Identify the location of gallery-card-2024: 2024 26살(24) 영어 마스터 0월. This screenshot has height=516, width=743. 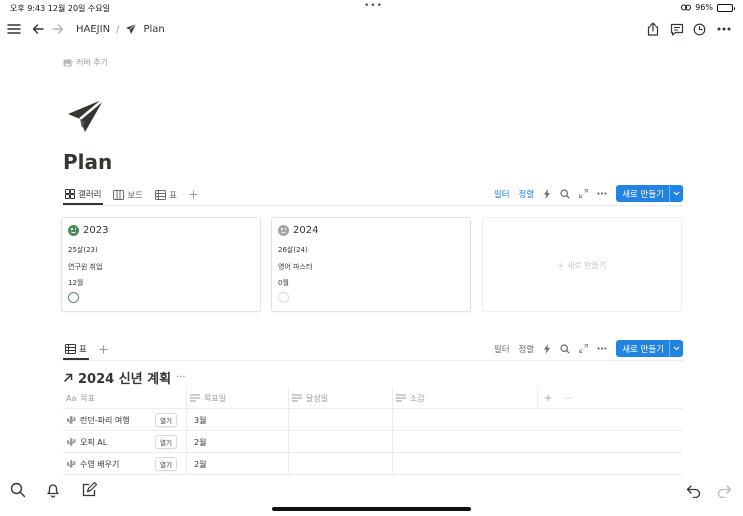
(371, 264).